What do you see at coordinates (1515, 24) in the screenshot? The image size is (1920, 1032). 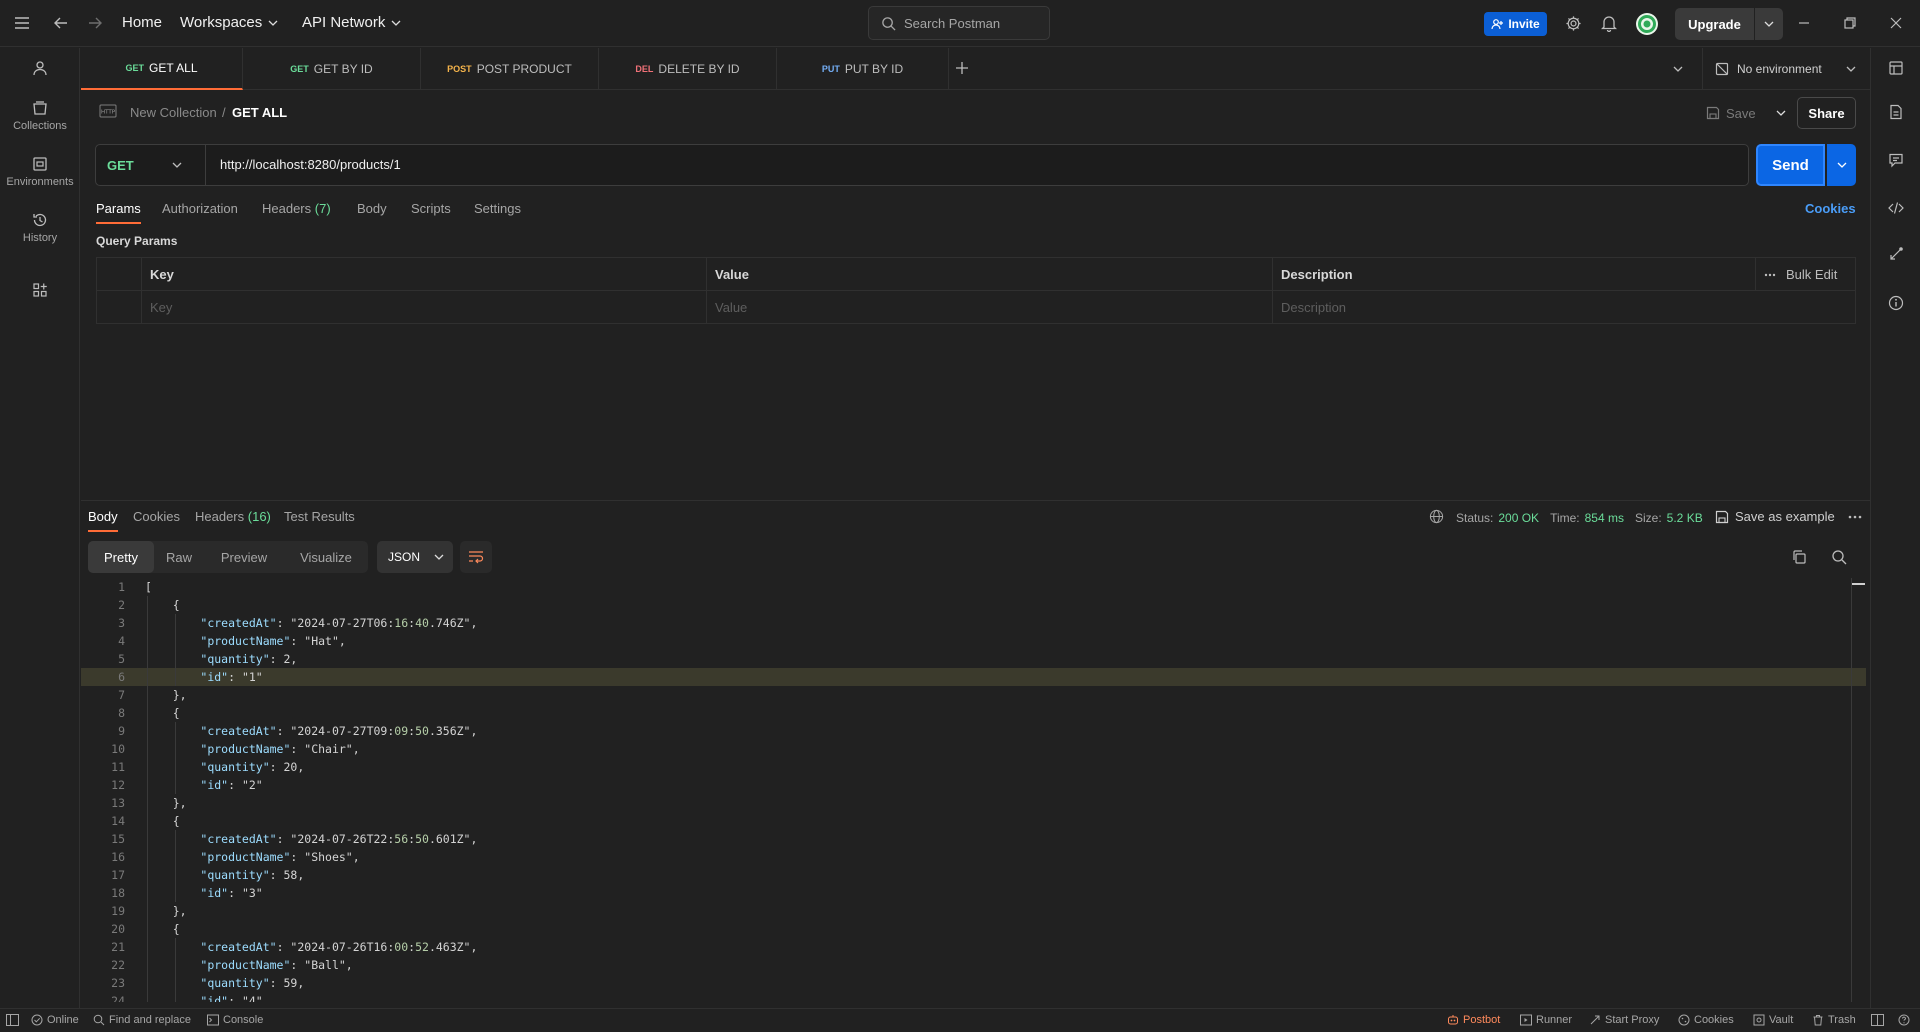 I see `invite-button: Invite` at bounding box center [1515, 24].